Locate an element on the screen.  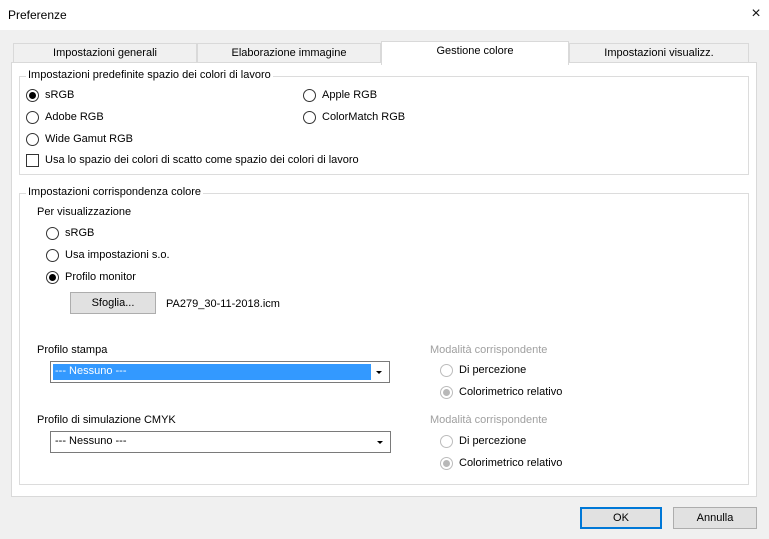
print-profile-label: Profilo stampa is located at coordinates (72, 350).